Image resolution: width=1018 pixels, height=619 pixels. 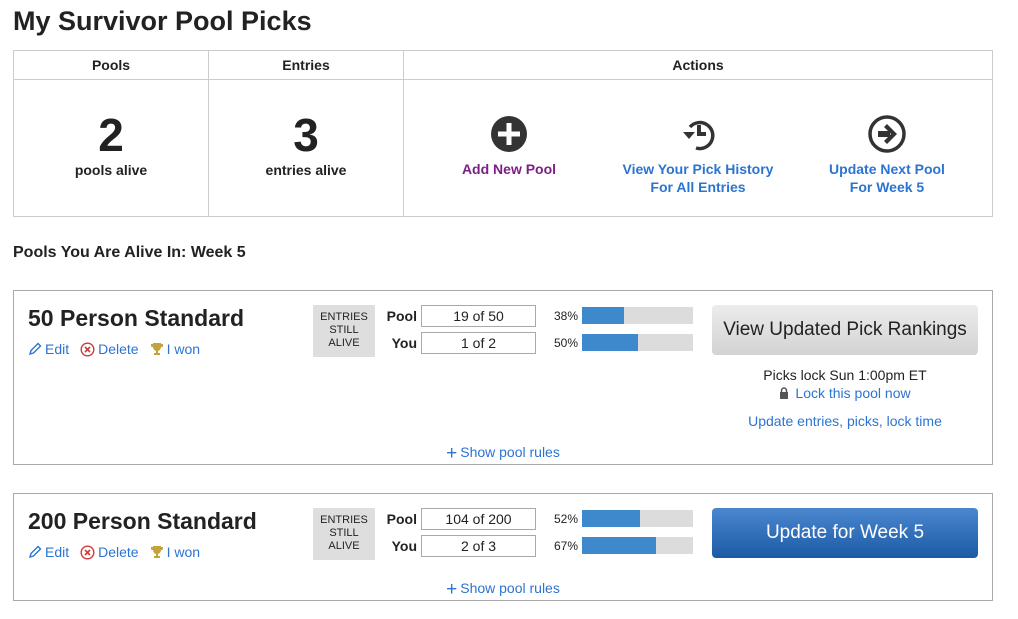 I want to click on lock-icon, so click(x=784, y=393).